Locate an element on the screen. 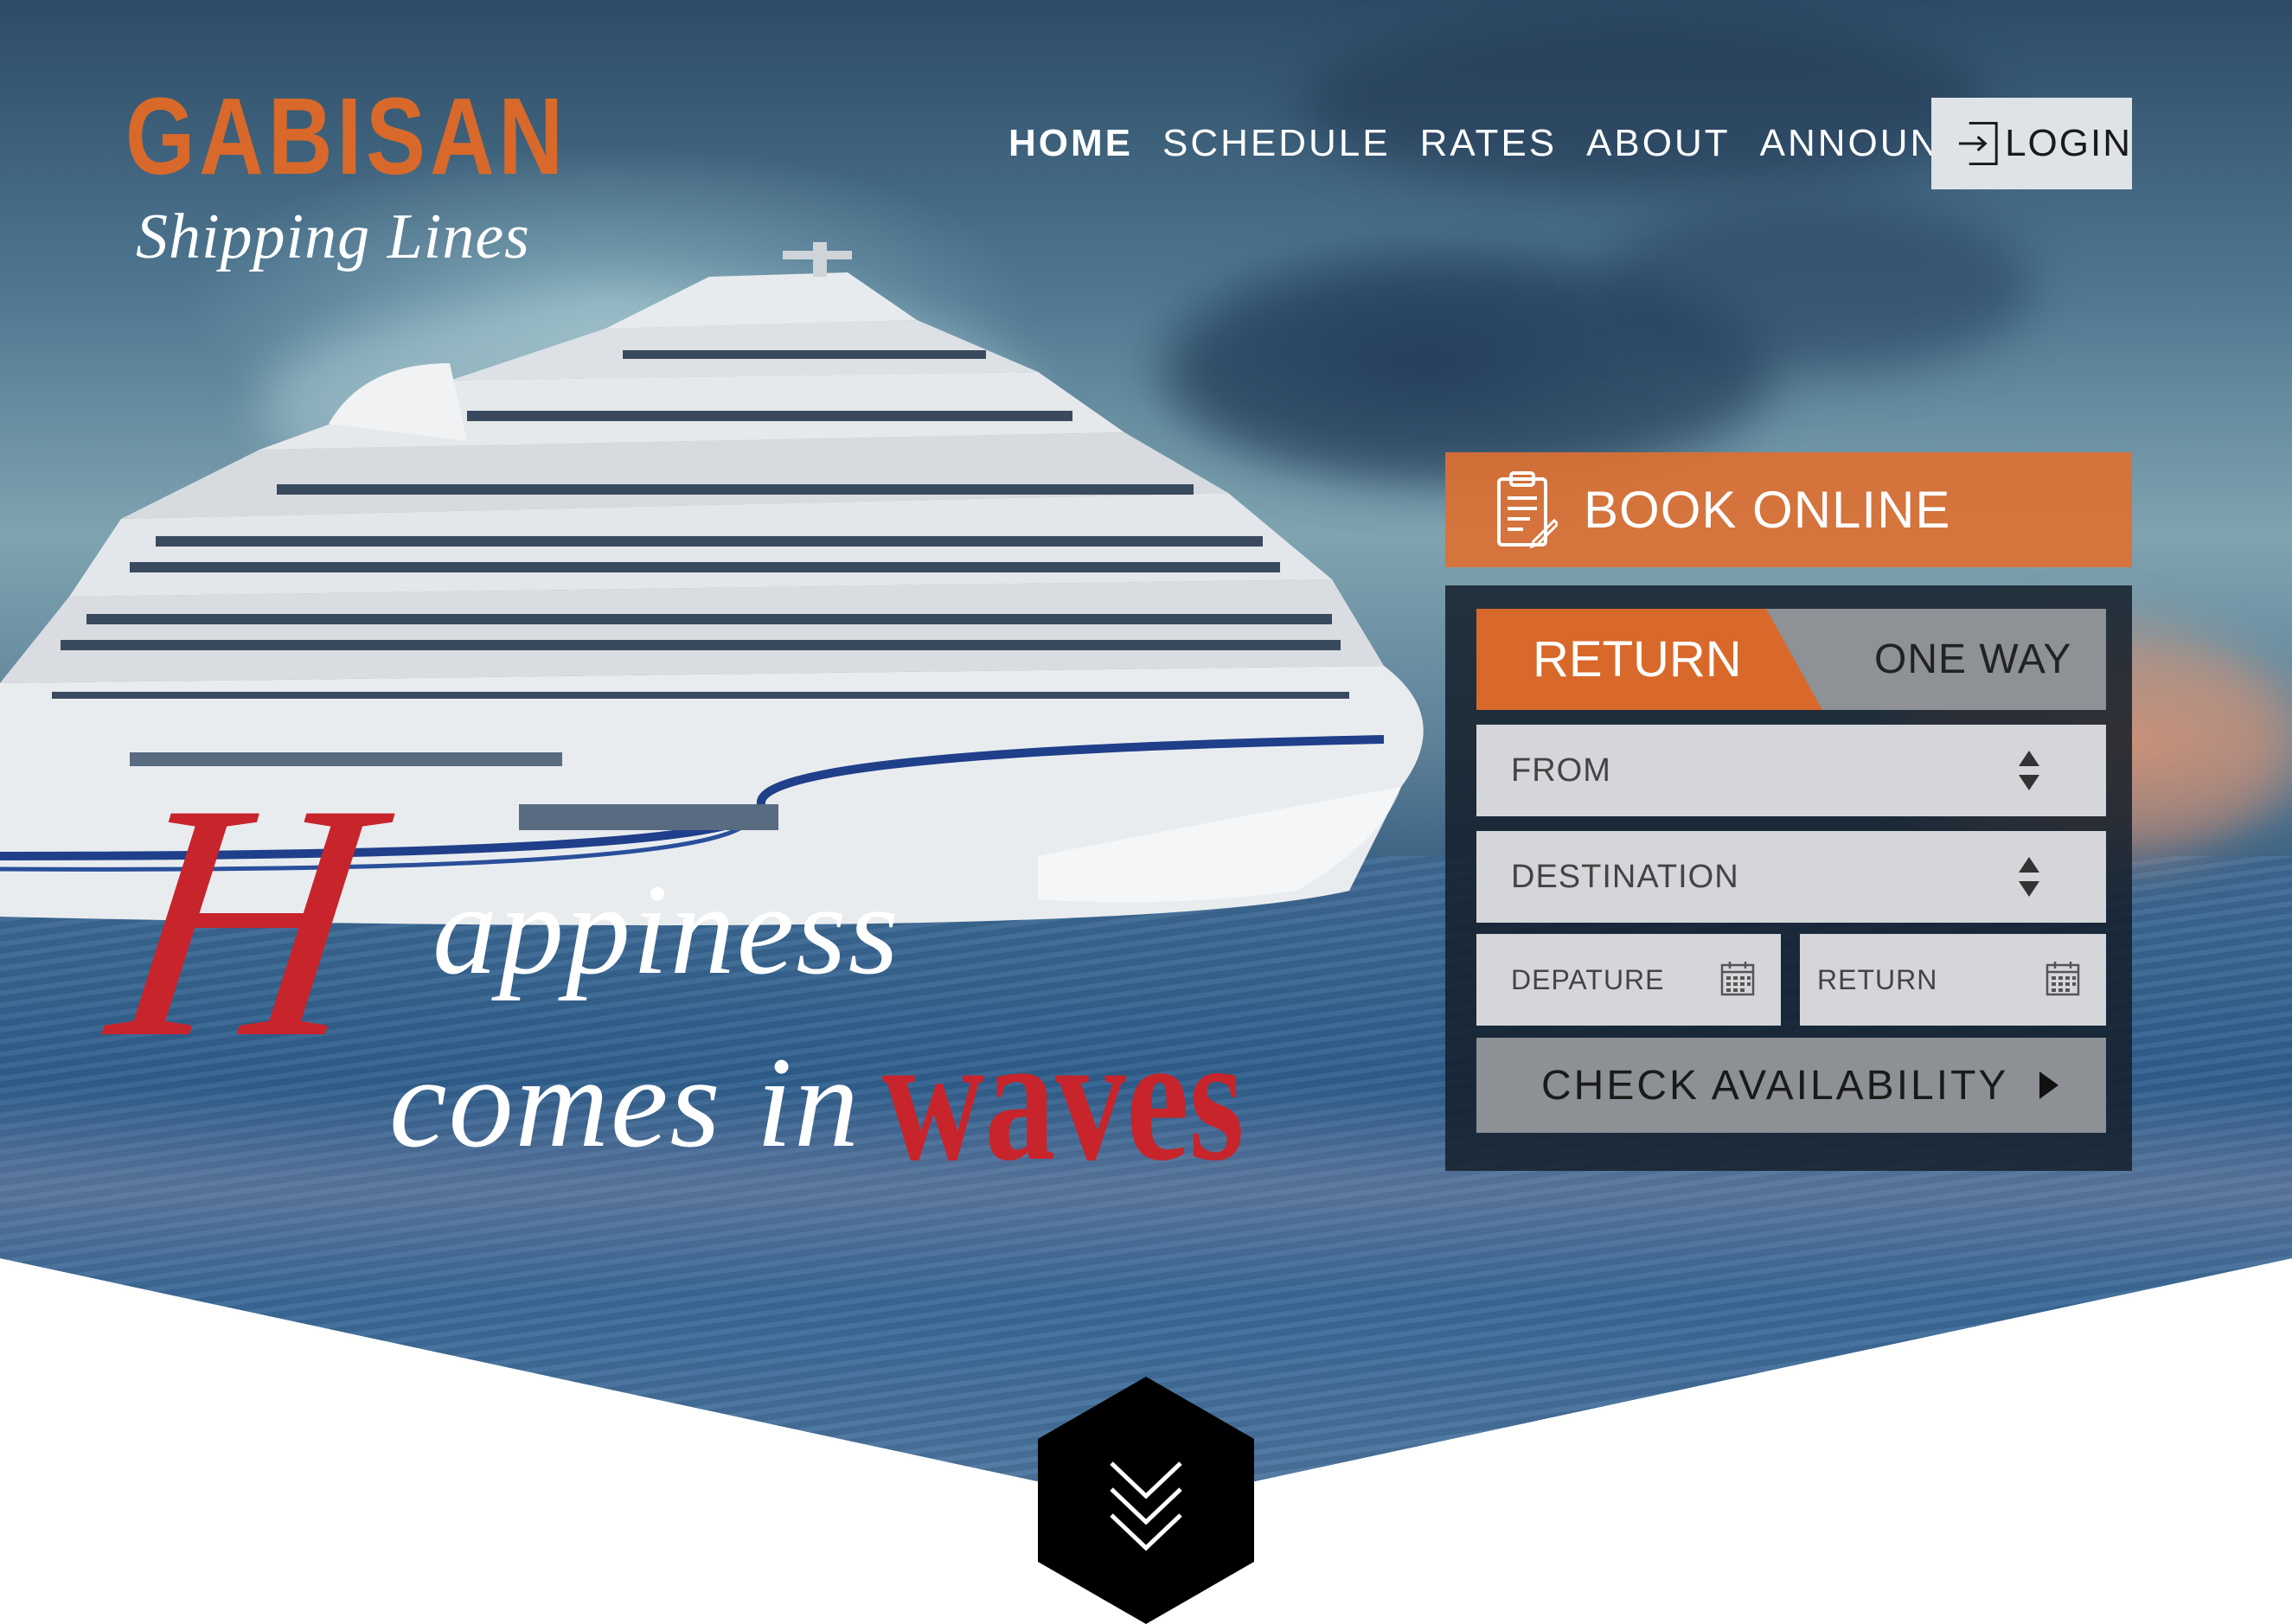 The image size is (2292, 1624). departure-label: DEPATURE is located at coordinates (1588, 979).